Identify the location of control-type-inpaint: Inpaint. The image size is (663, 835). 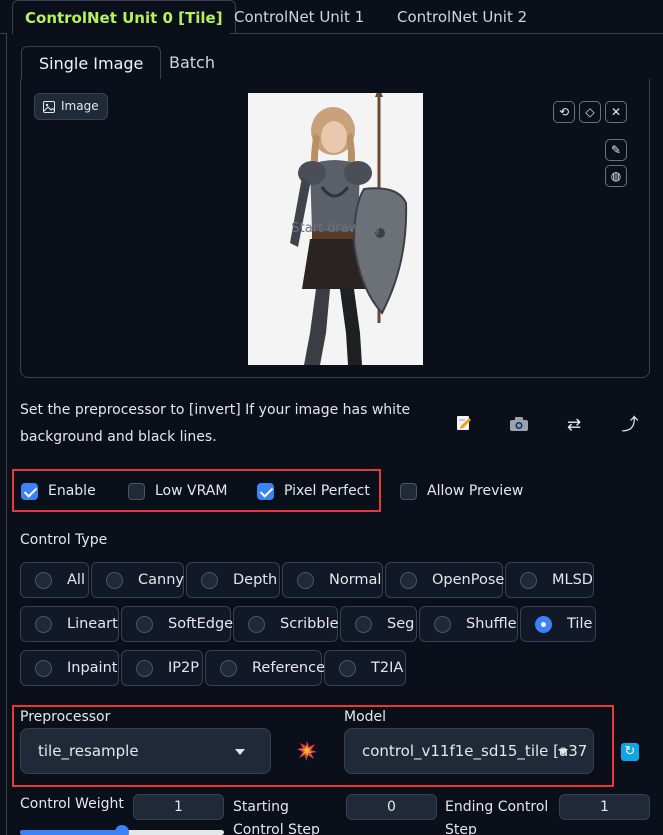
(69, 668).